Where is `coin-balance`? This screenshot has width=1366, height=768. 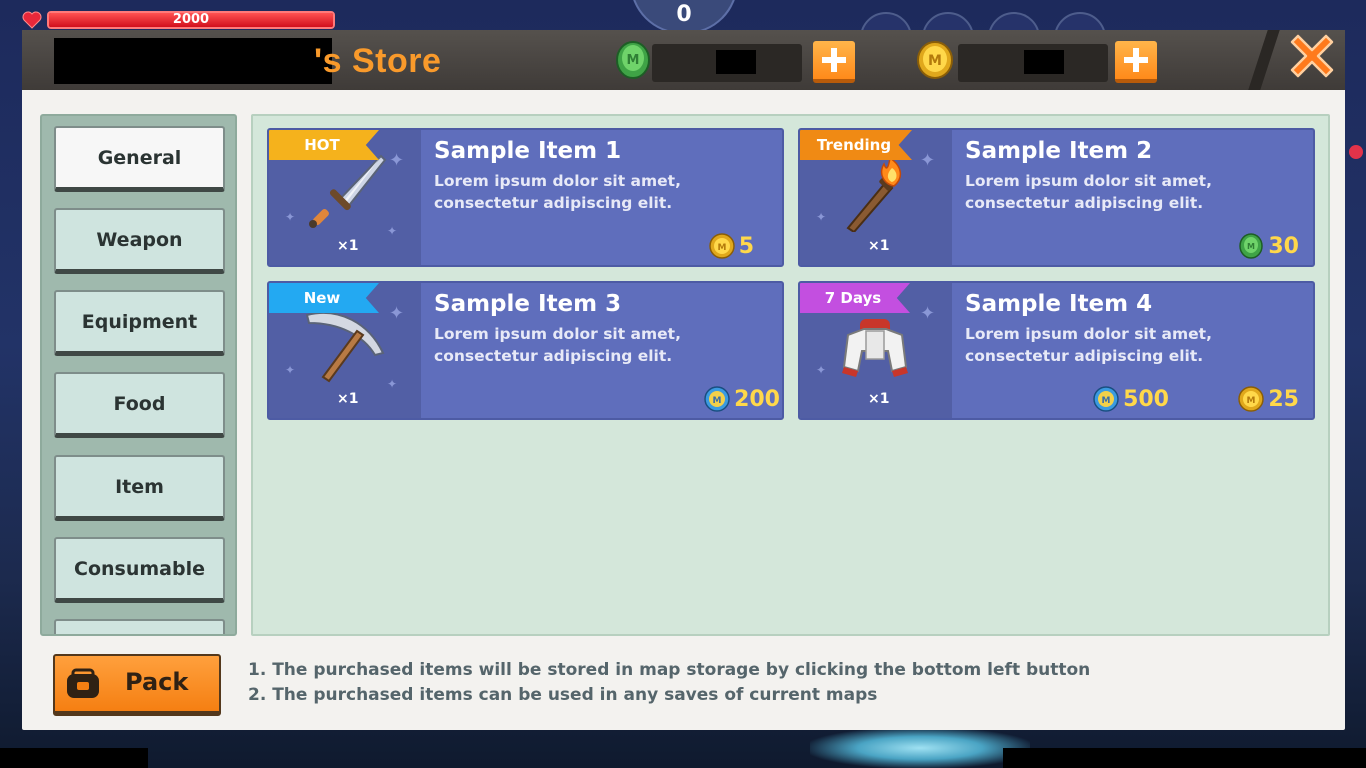
coin-balance is located at coordinates (1033, 63).